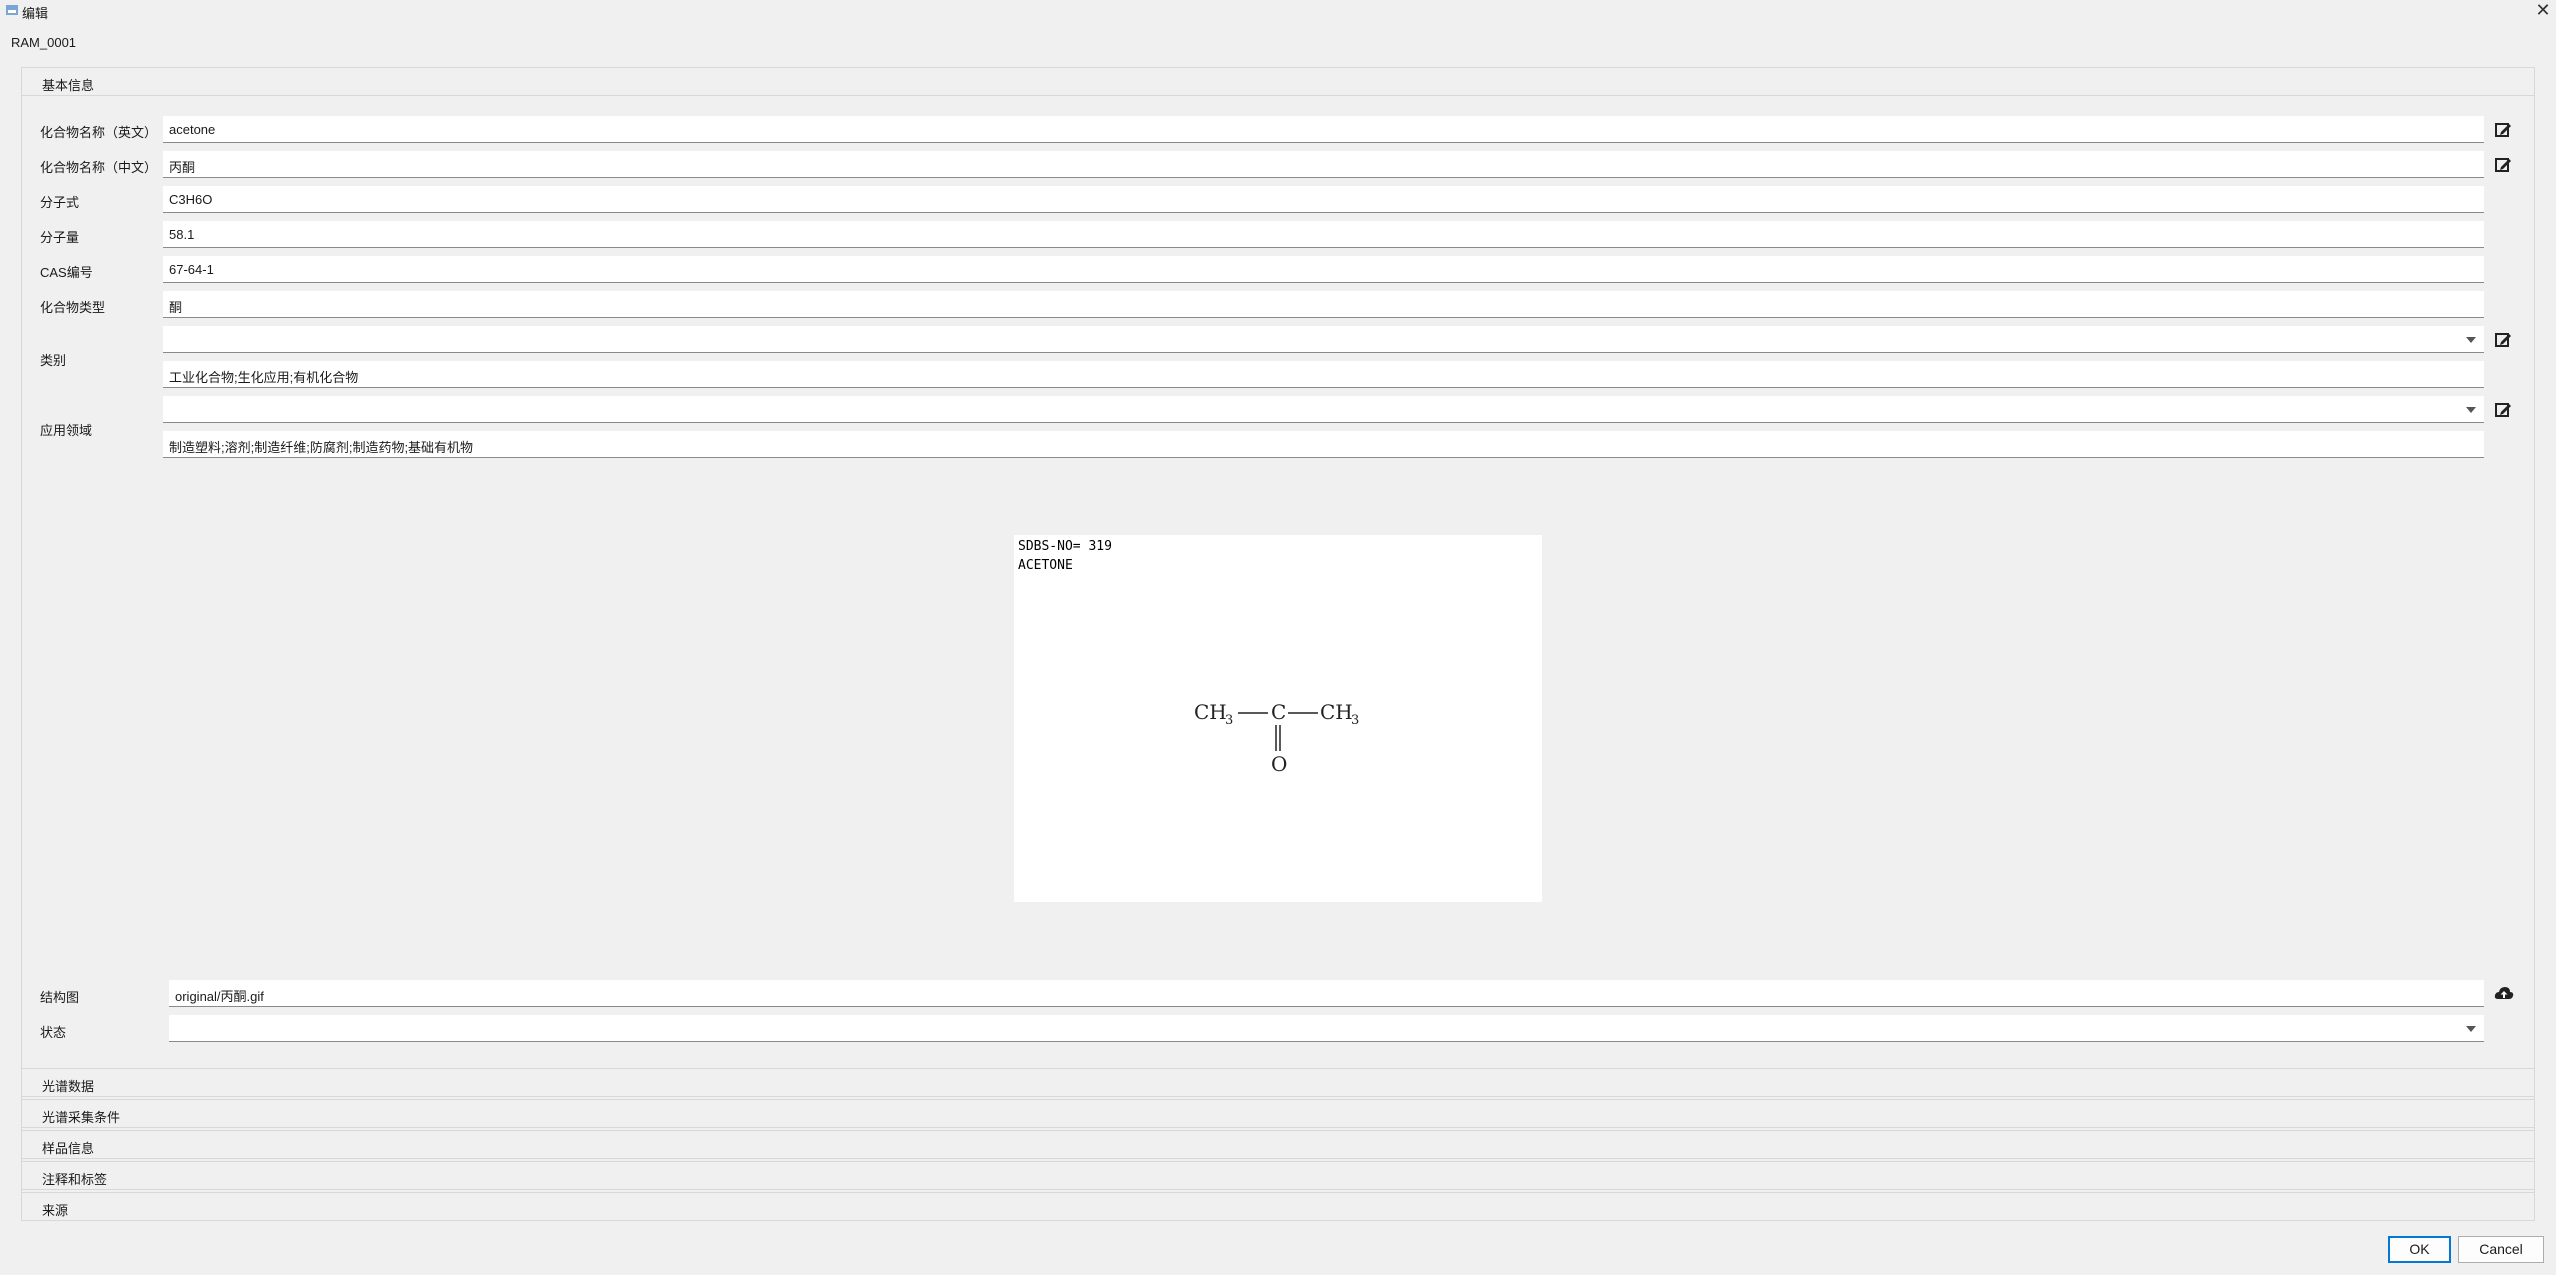 Image resolution: width=2556 pixels, height=1275 pixels. Describe the element at coordinates (182, 167) in the screenshot. I see `name-cn-value: 丙酮` at that location.